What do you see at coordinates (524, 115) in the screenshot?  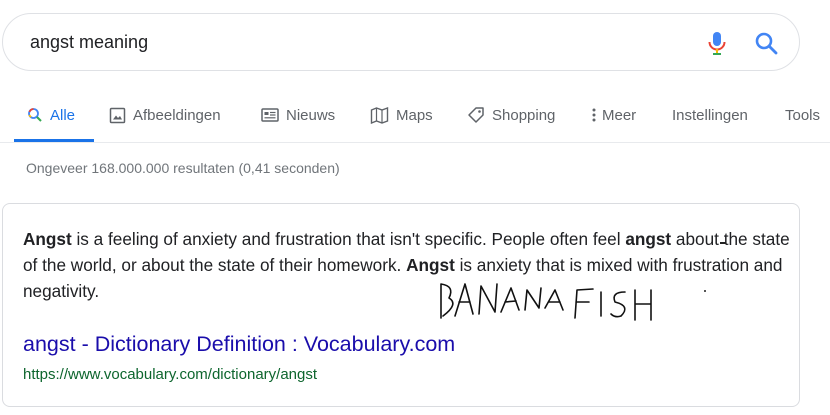 I see `tab-label: Shopping` at bounding box center [524, 115].